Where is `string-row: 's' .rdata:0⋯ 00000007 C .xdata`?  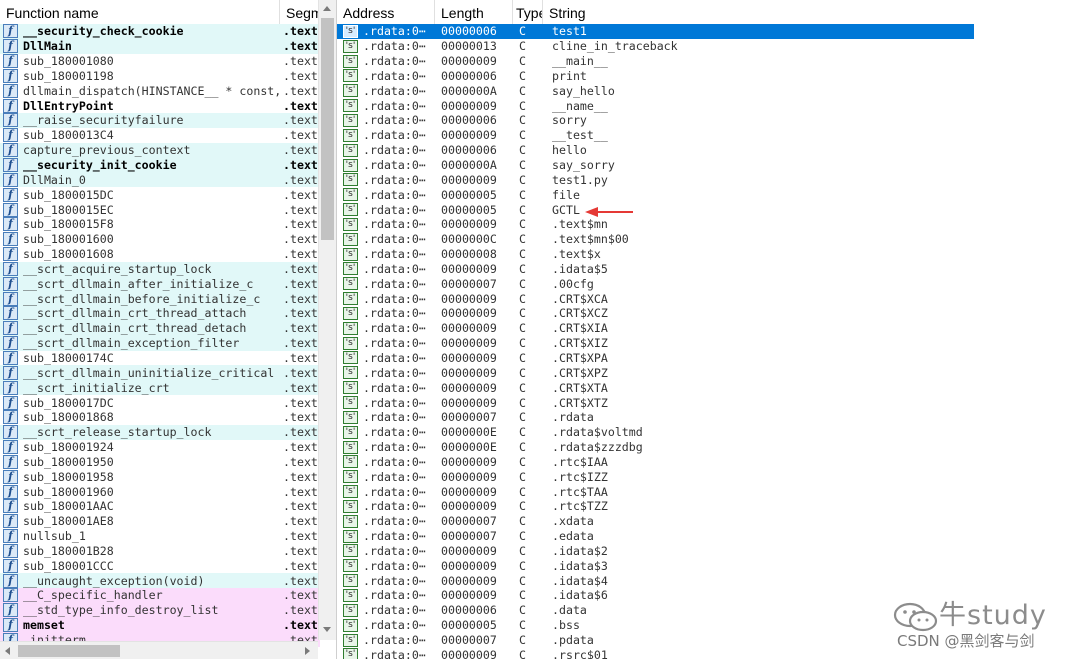 string-row: 's' .rdata:0⋯ 00000007 C .xdata is located at coordinates (655, 521).